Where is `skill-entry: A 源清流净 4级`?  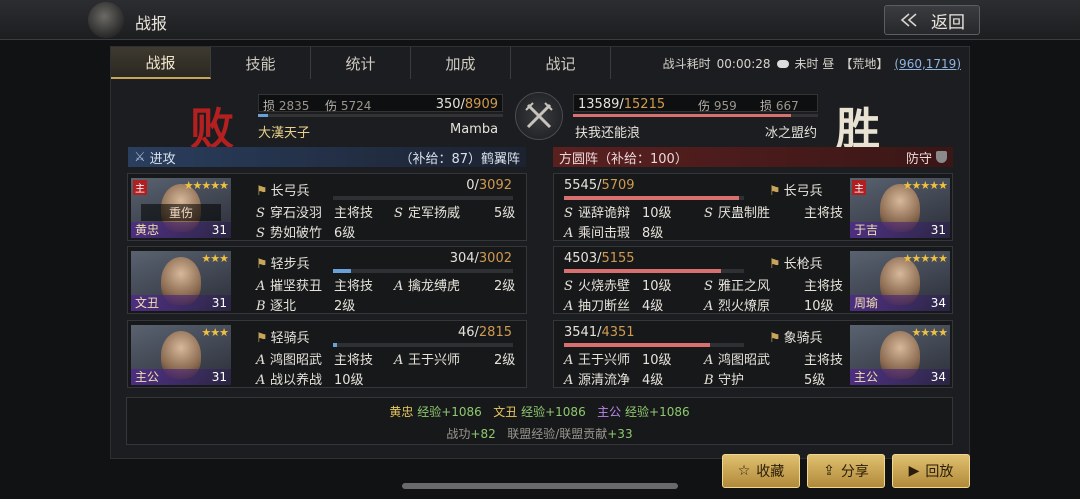 skill-entry: A 源清流净 4级 is located at coordinates (629, 378).